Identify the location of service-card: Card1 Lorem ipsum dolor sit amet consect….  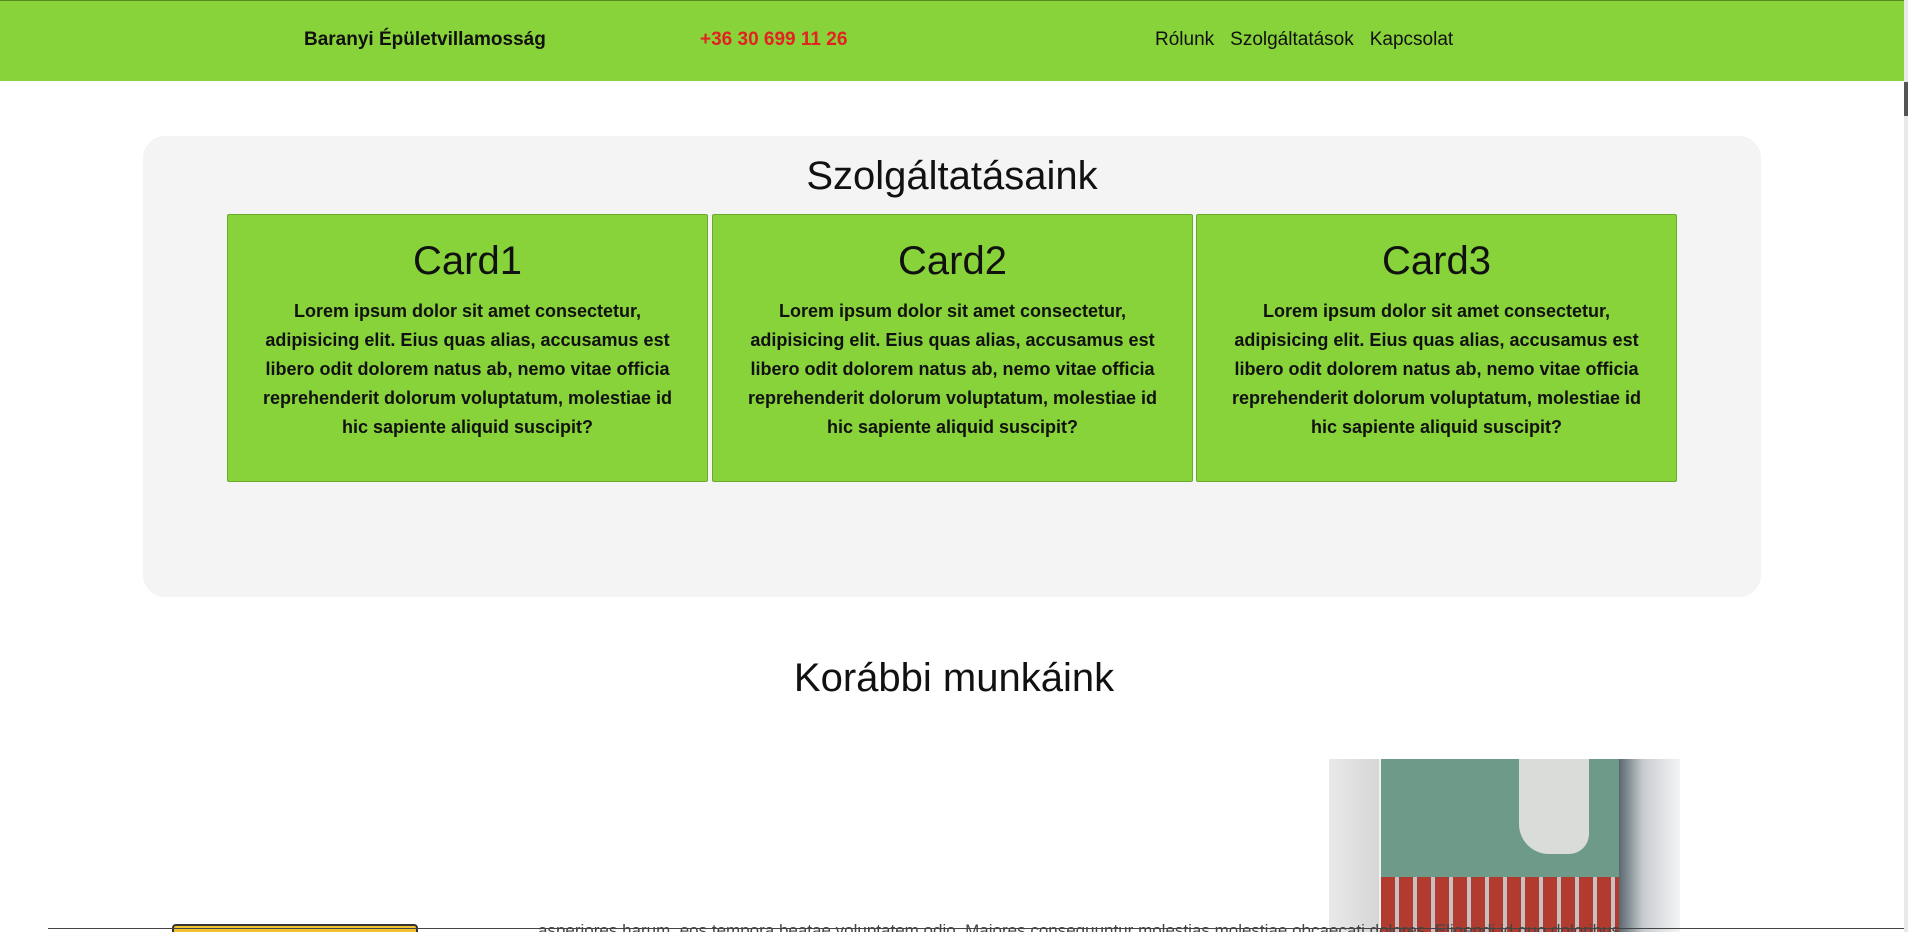
(467, 348).